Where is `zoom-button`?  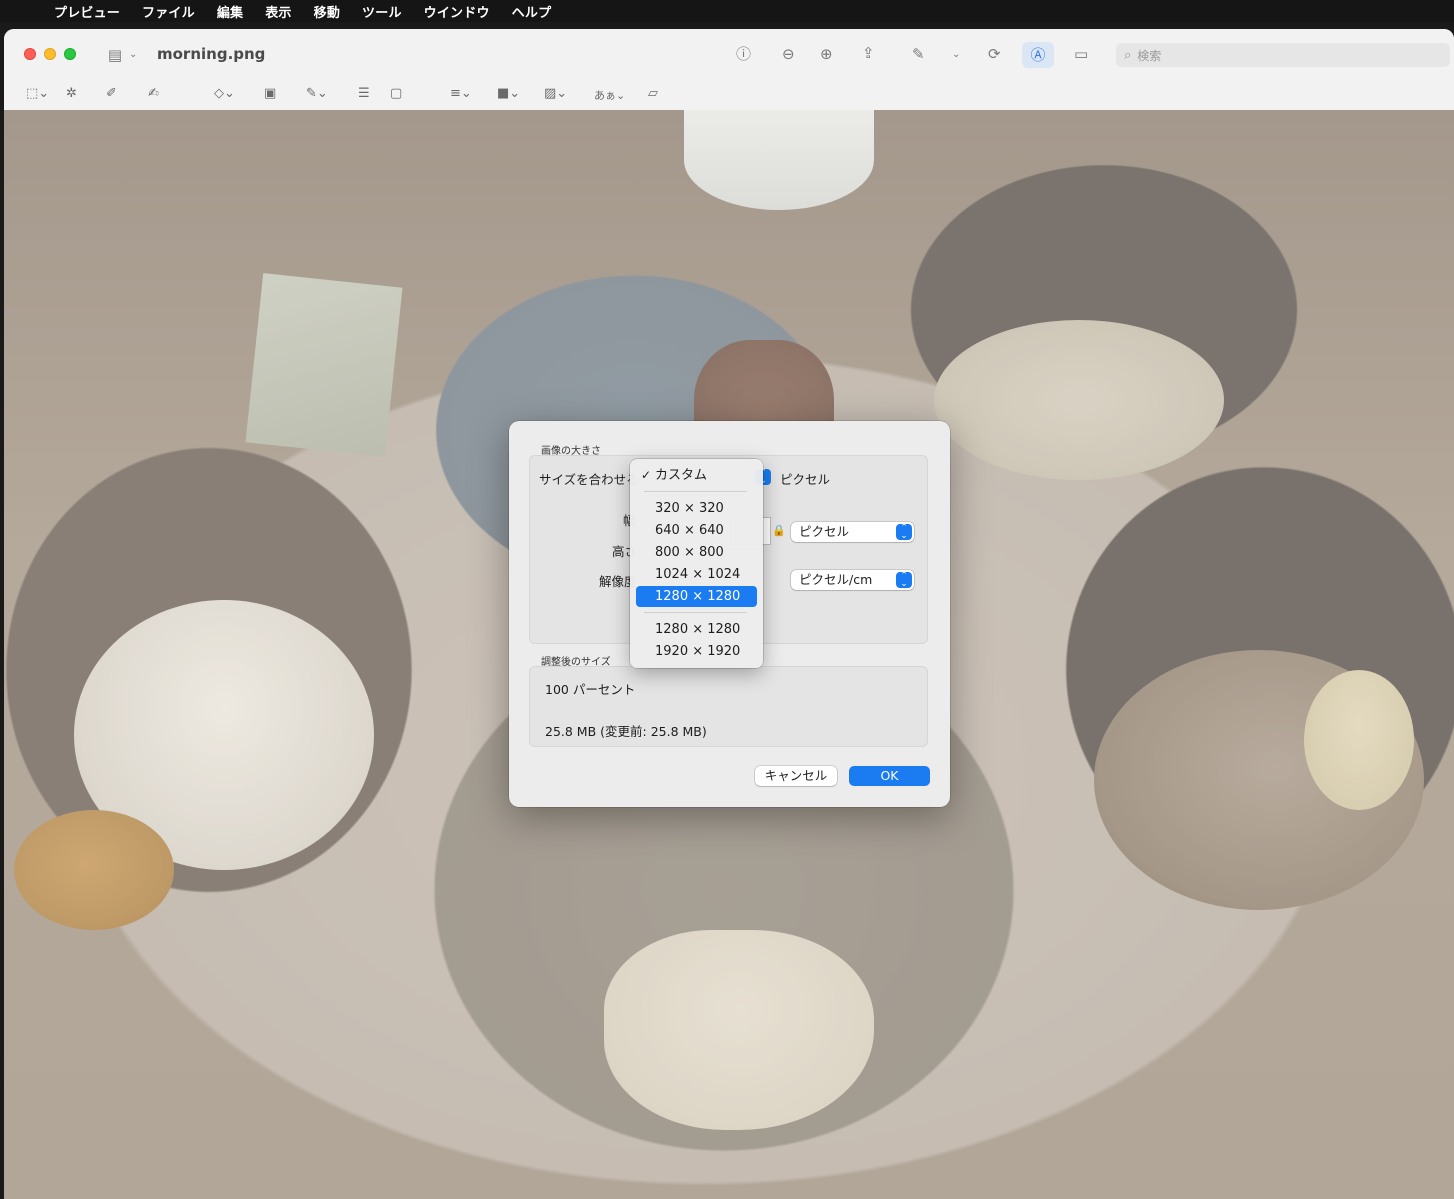
zoom-button is located at coordinates (70, 54).